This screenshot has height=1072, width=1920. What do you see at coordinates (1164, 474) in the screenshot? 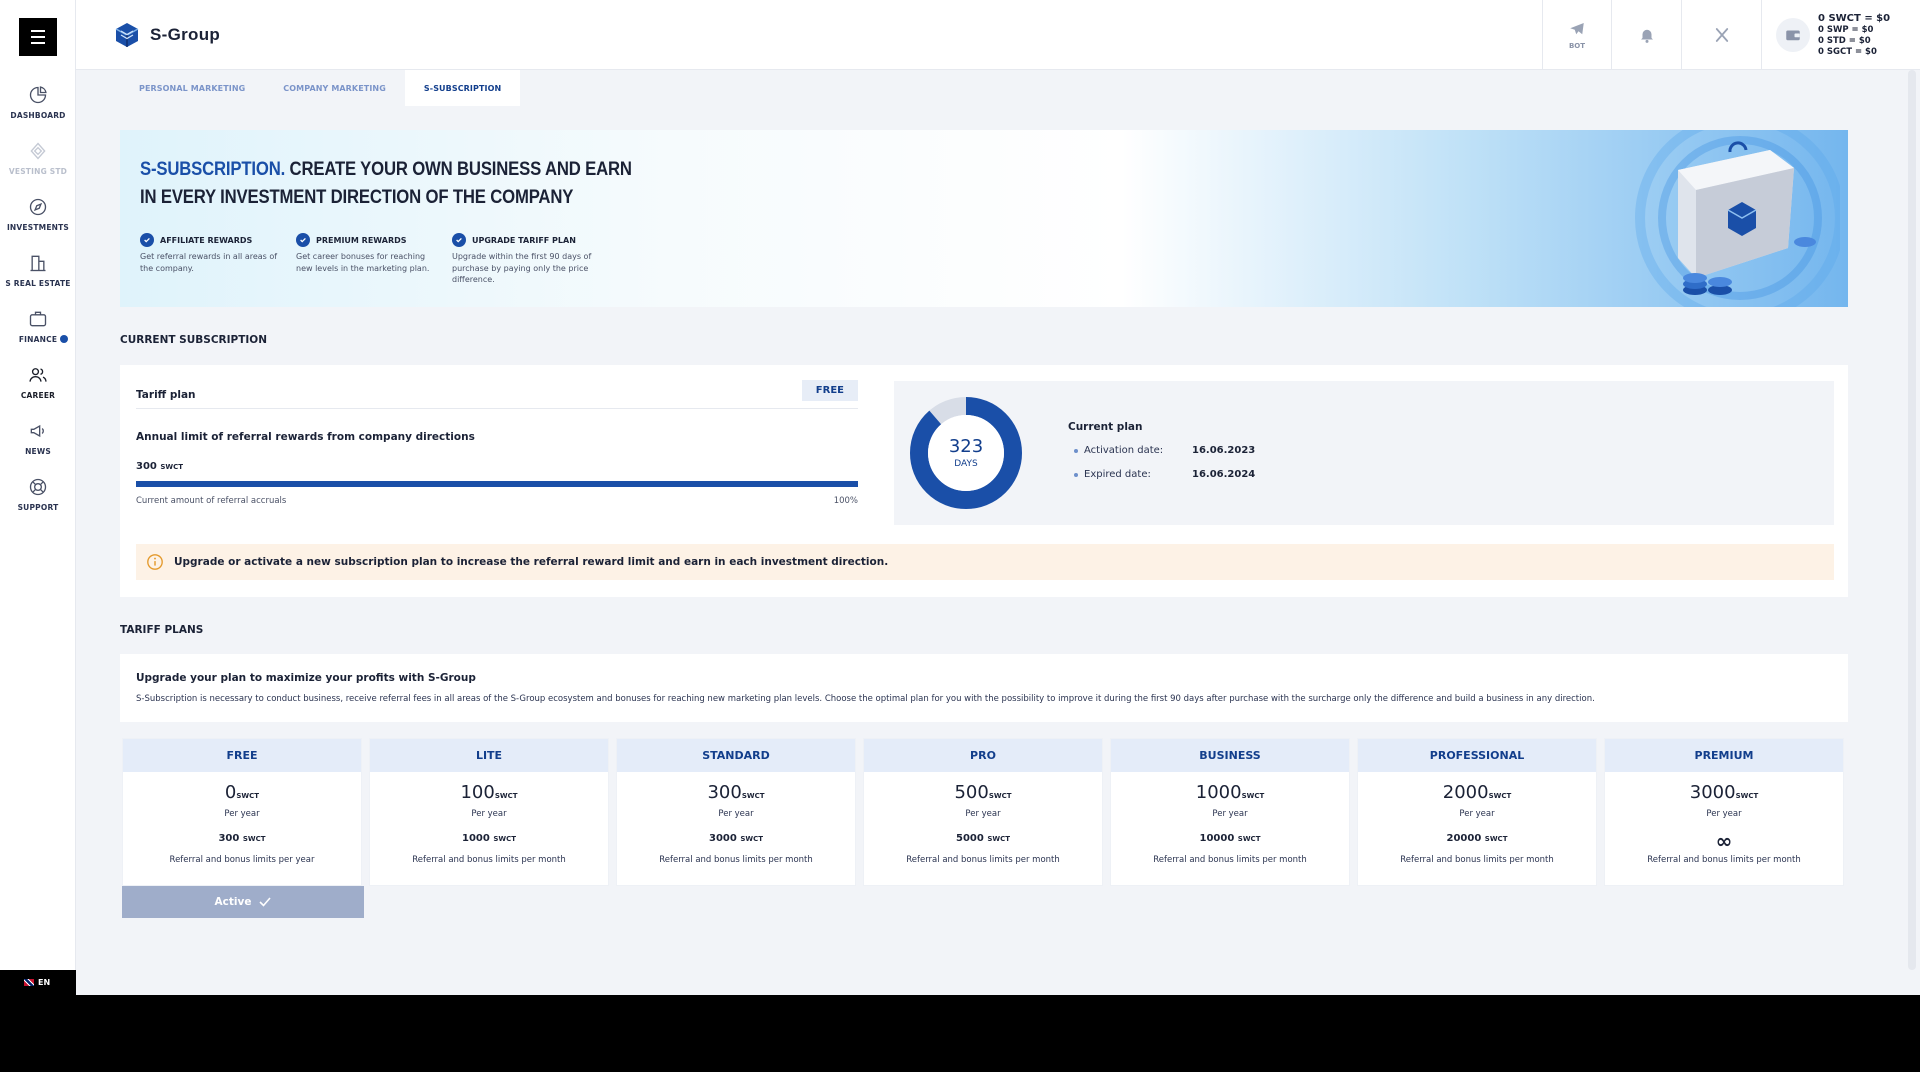
I see `expired-date-row: Expired date: 16.06.2024` at bounding box center [1164, 474].